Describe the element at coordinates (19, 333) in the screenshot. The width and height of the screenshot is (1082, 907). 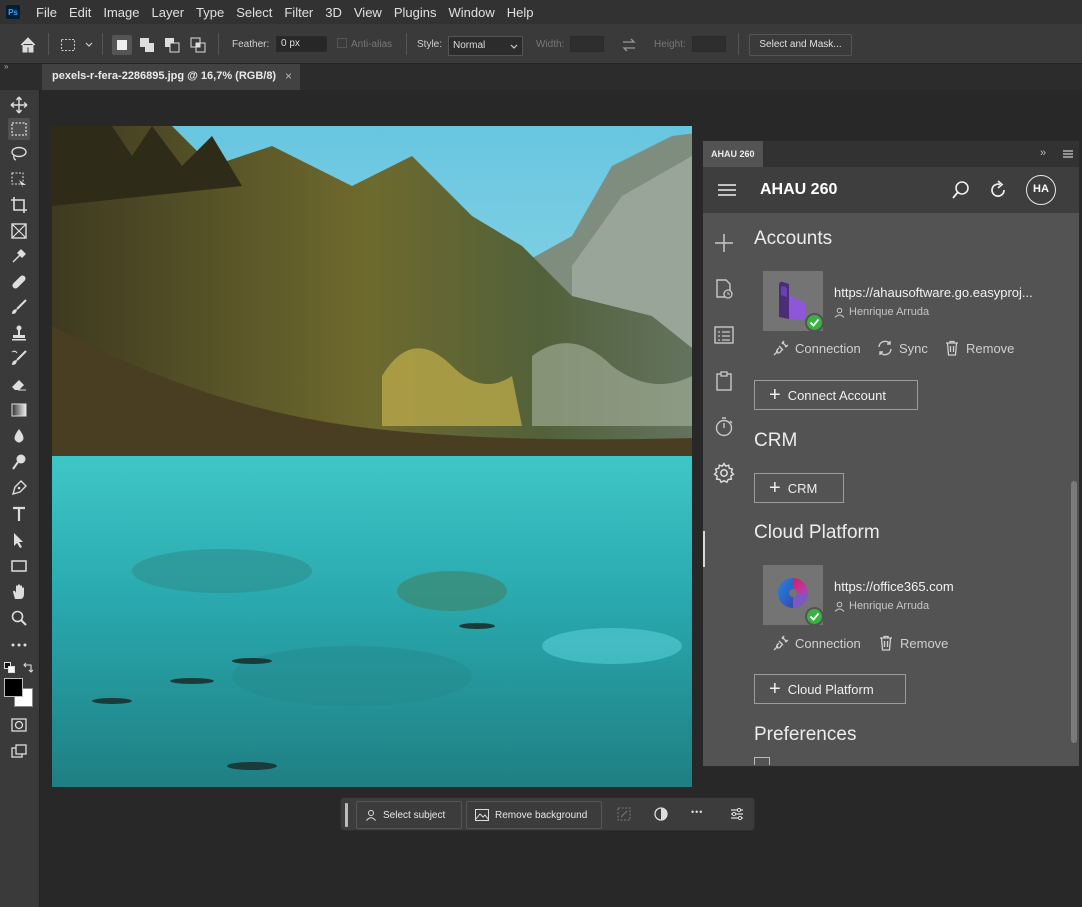
I see `clone-stamp-tool-icon` at that location.